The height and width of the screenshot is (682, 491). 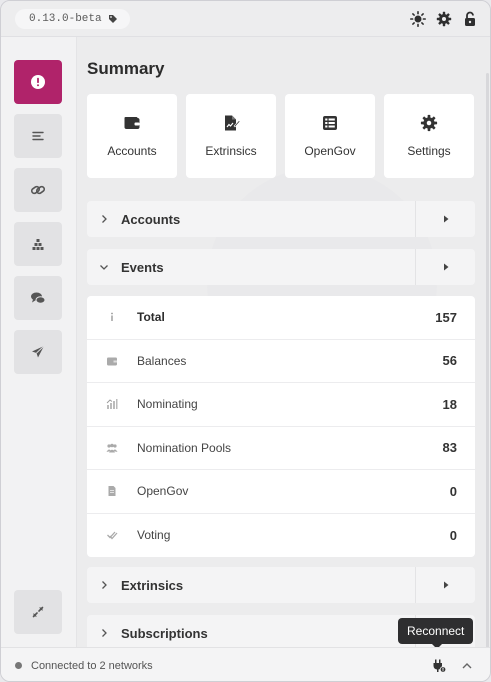 I want to click on top-bar: 0.13.0-beta, so click(x=245, y=19).